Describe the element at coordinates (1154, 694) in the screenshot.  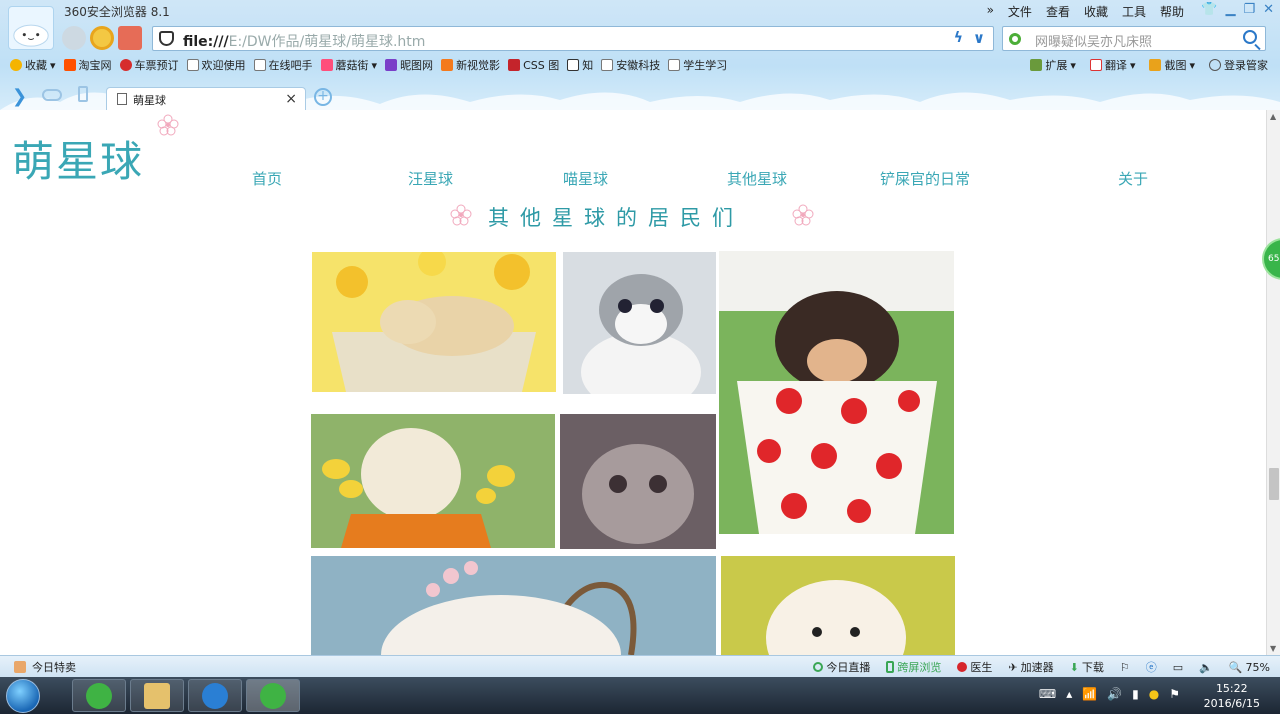
I see `security-icon: ●` at that location.